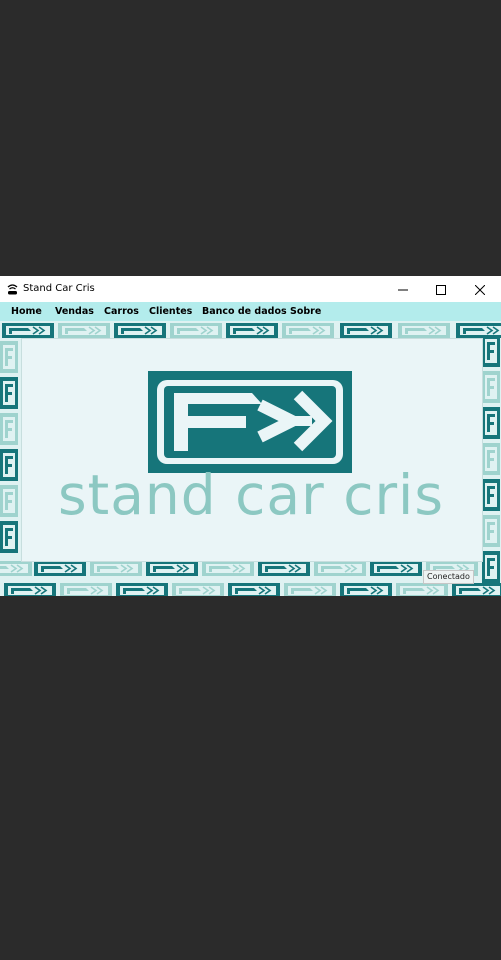 The height and width of the screenshot is (960, 501). Describe the element at coordinates (12, 289) in the screenshot. I see `car-icon` at that location.